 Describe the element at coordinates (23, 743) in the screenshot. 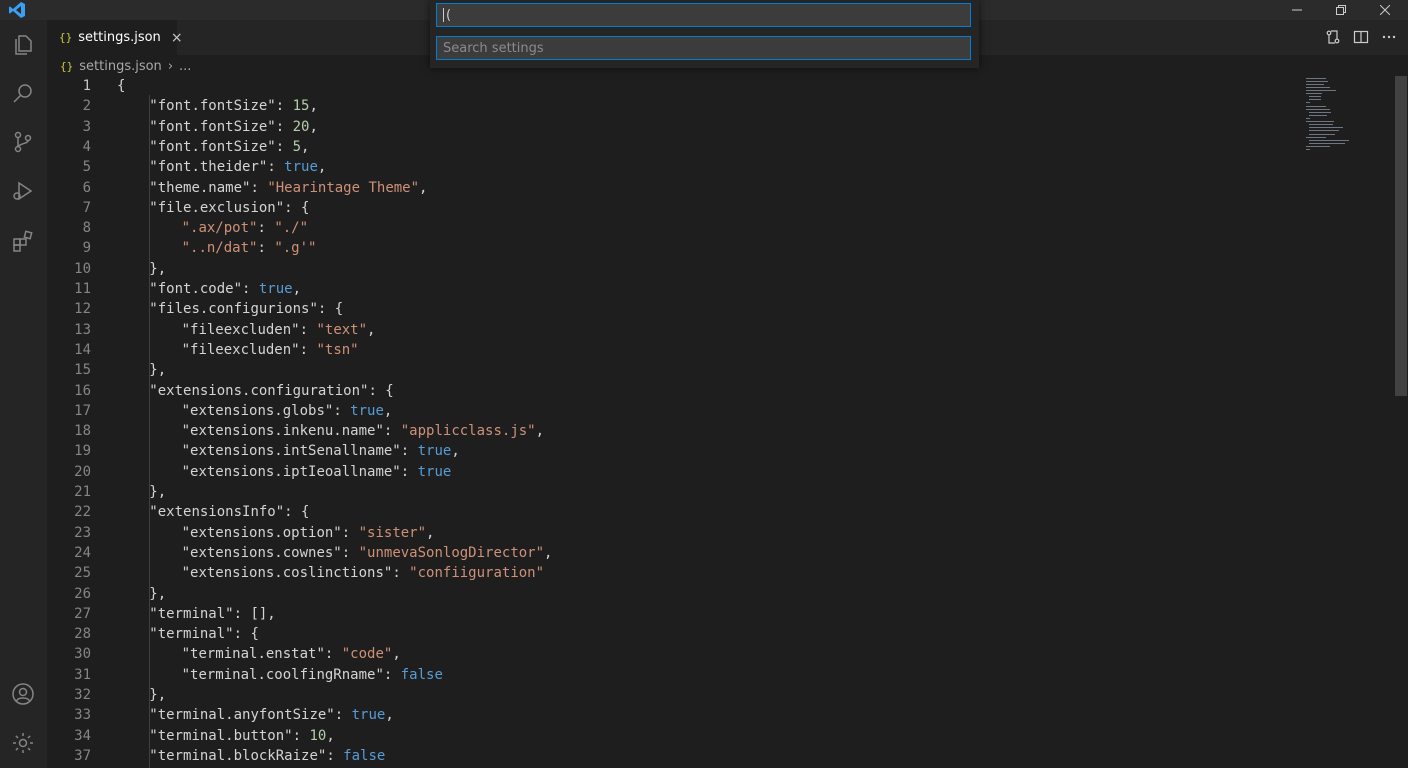

I see `settings-gear-icon` at that location.